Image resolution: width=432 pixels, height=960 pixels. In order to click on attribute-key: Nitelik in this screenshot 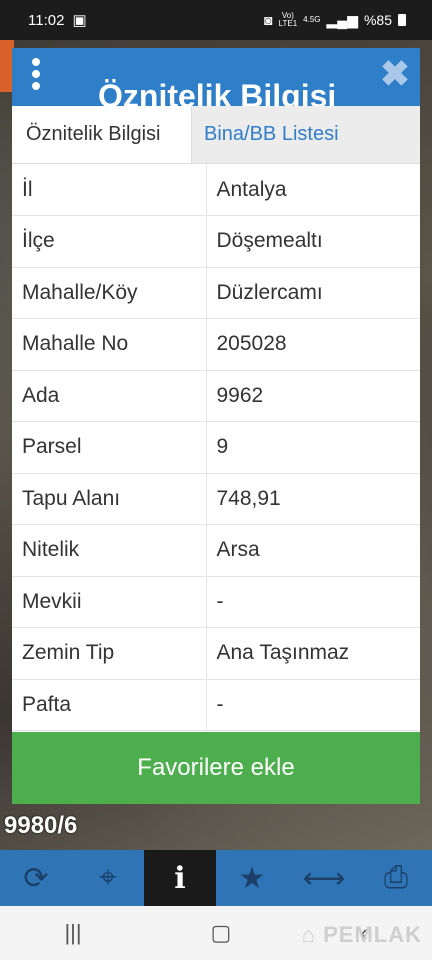, I will do `click(109, 550)`.